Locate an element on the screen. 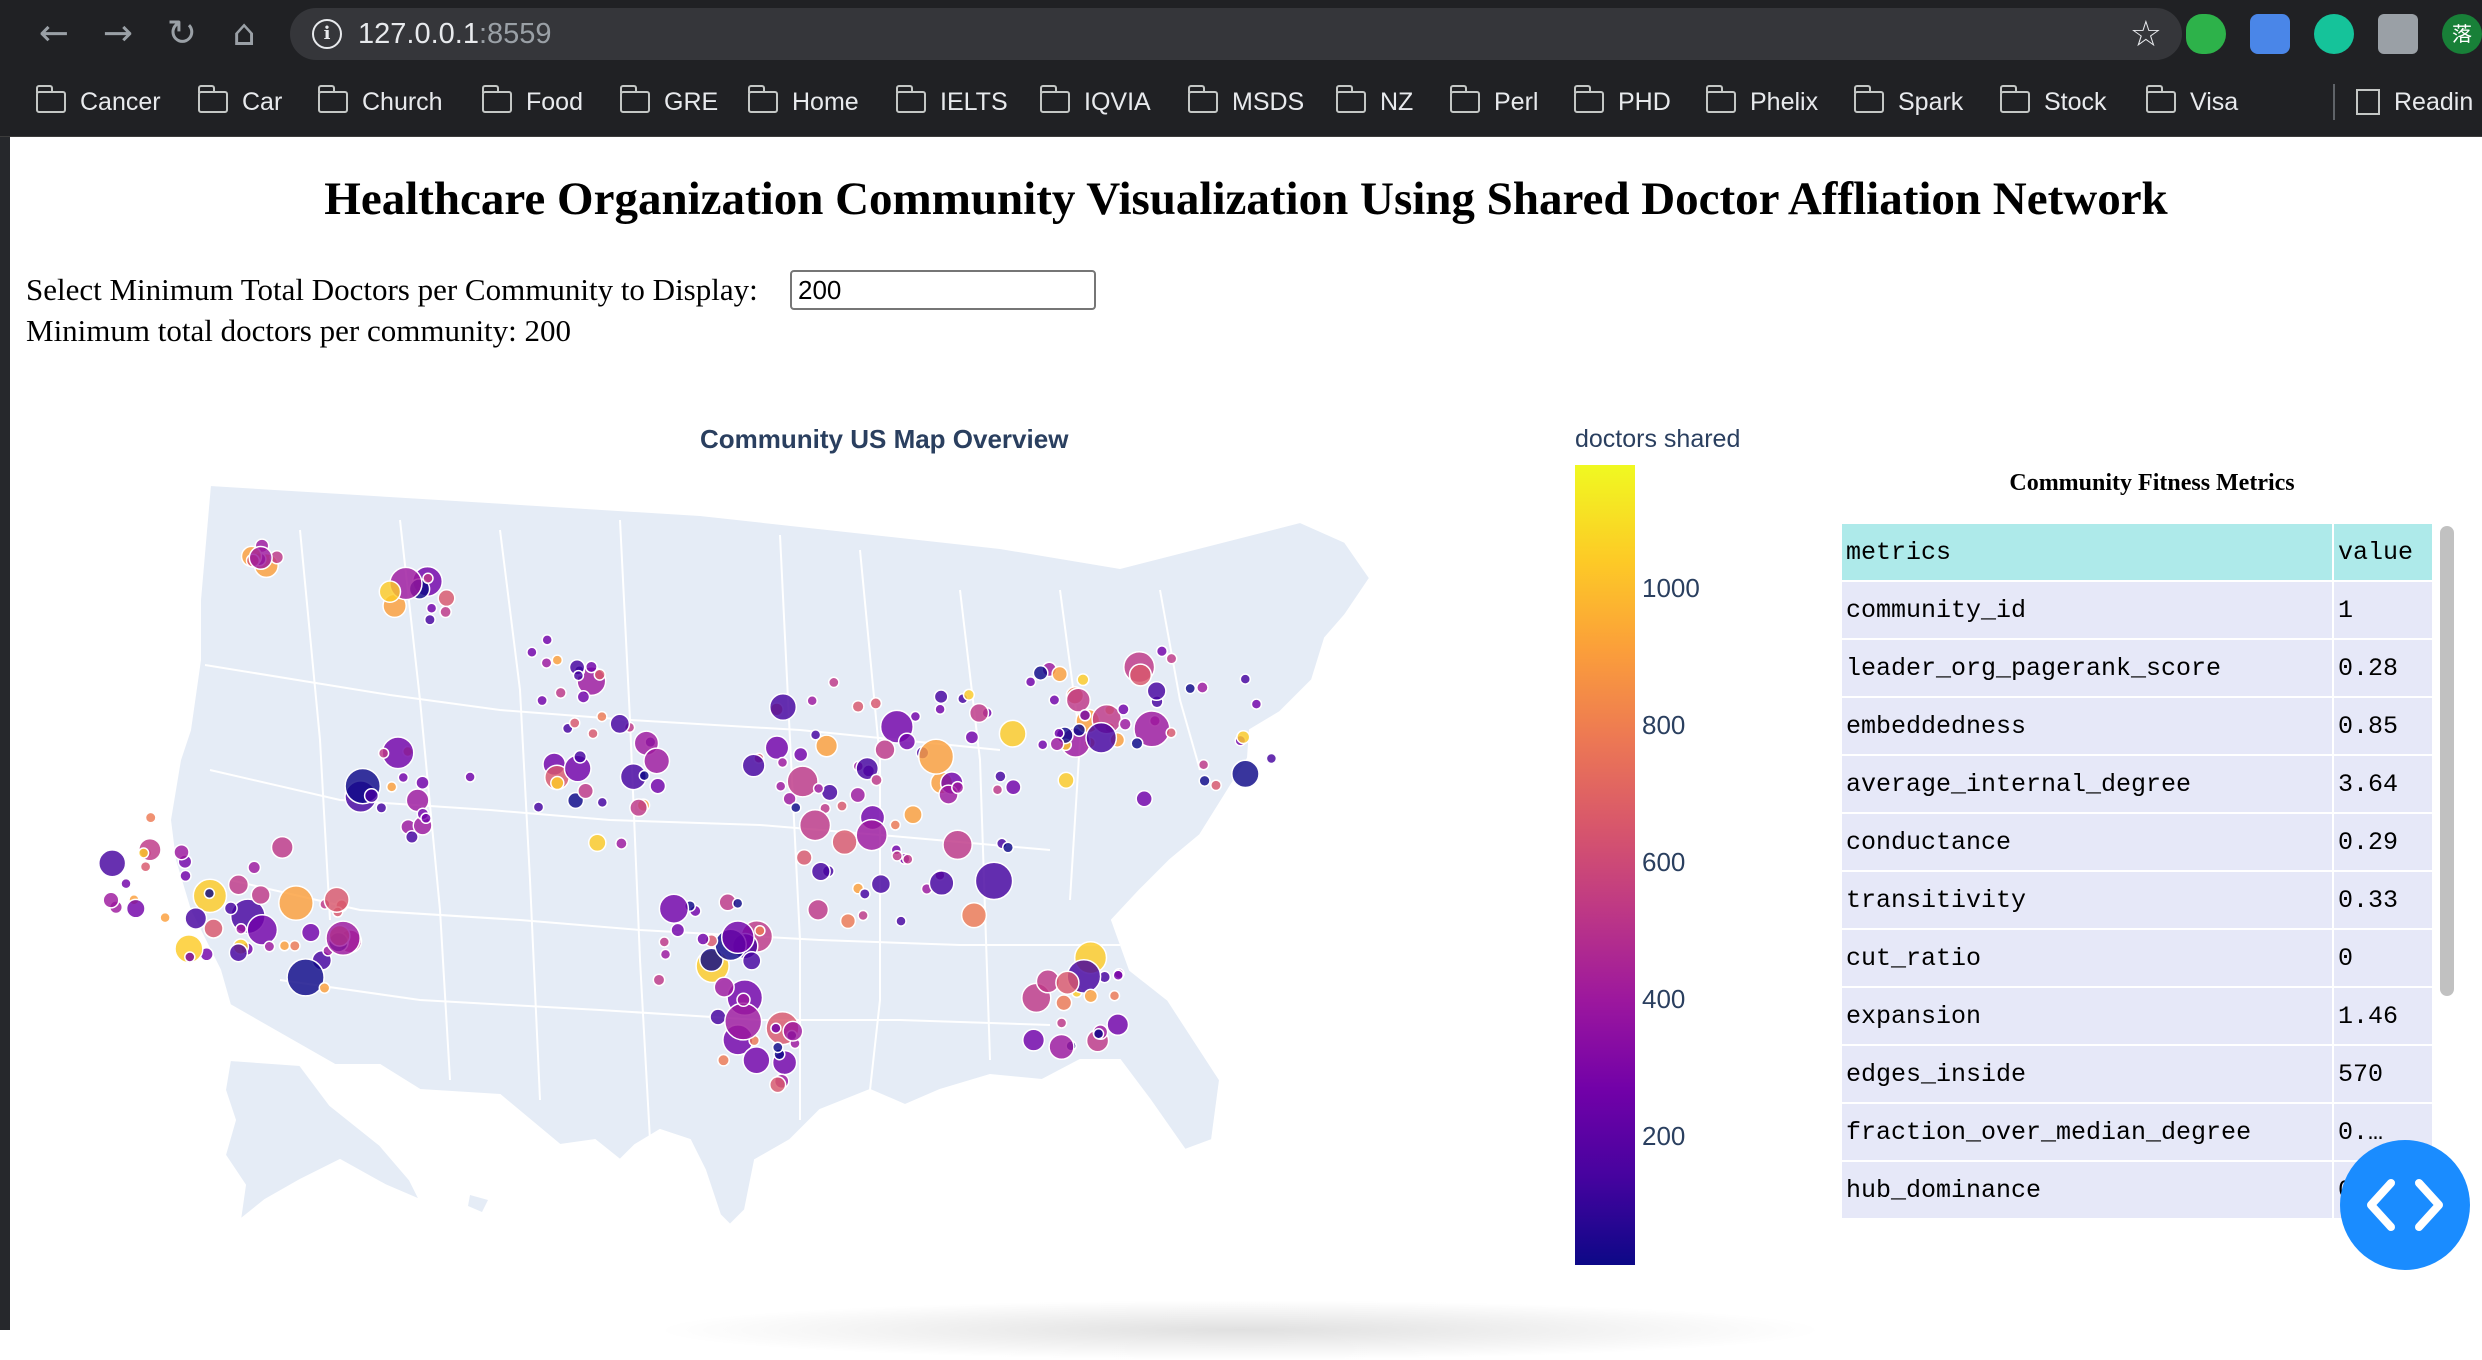 The image size is (2482, 1360). bookmark-folder-home: Home is located at coordinates (803, 102).